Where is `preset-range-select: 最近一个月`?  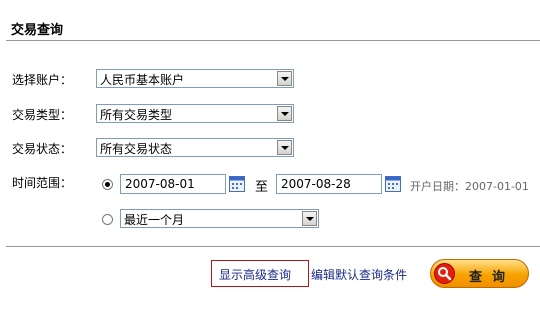
preset-range-select: 最近一个月 is located at coordinates (219, 218).